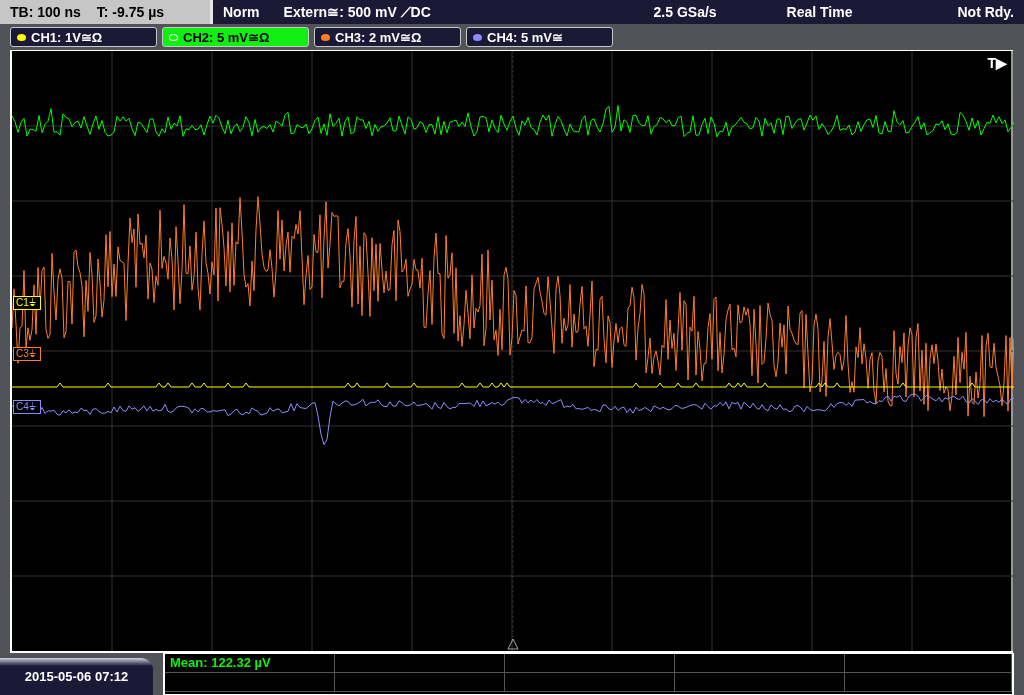 The width and height of the screenshot is (1024, 695). Describe the element at coordinates (83, 37) in the screenshot. I see `channel-tab: CH1: 1V≅Ω` at that location.